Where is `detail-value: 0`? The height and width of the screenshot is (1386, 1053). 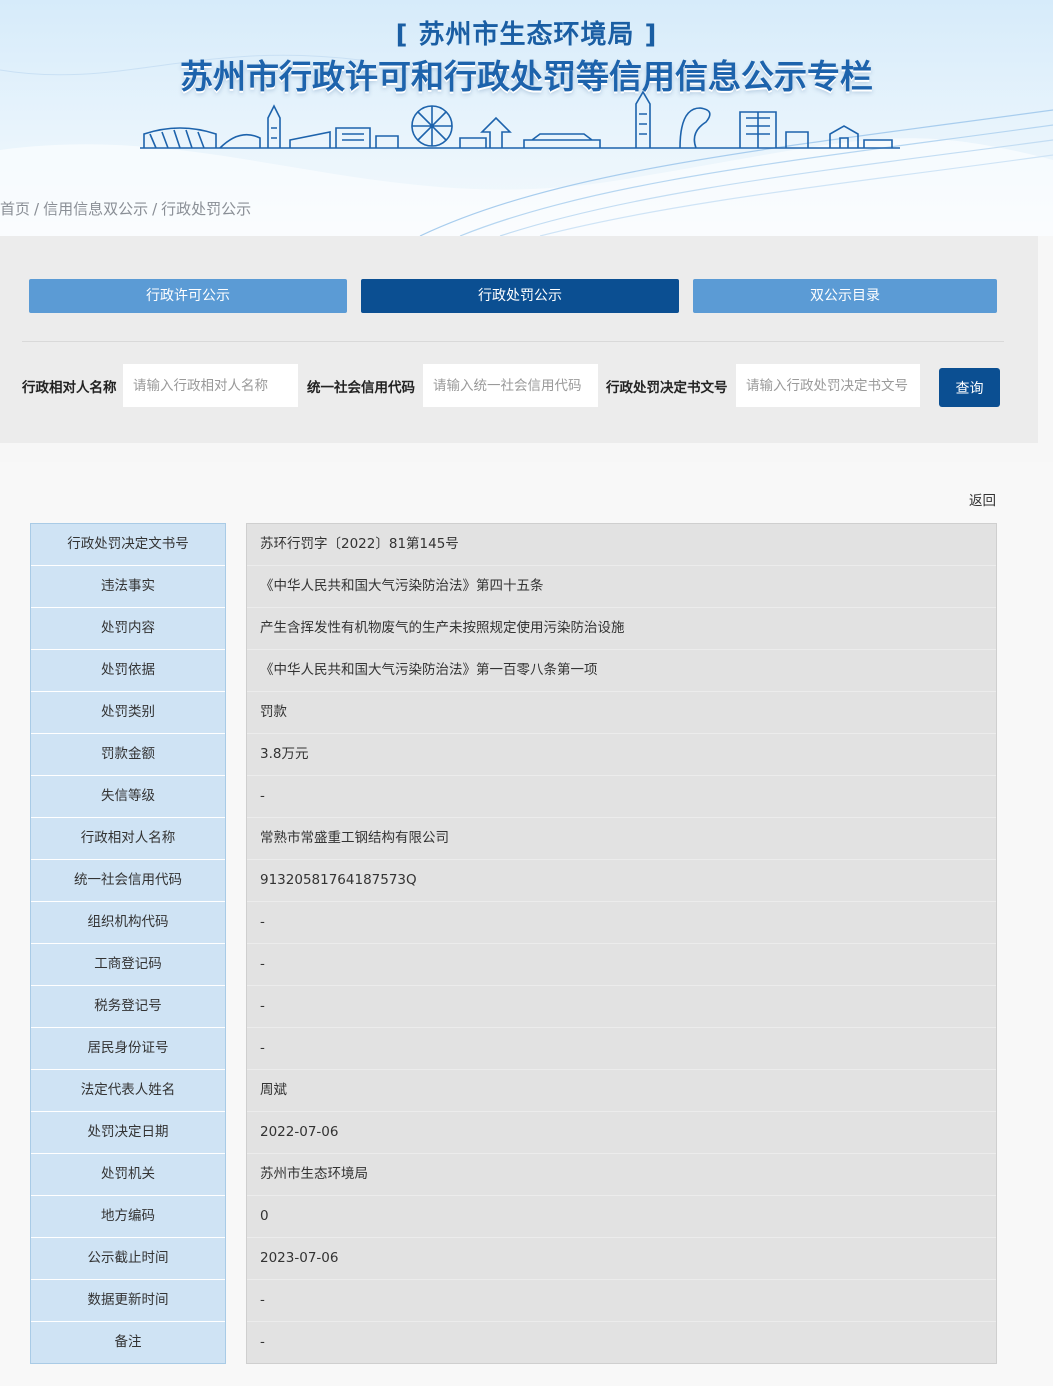
detail-value: 0 is located at coordinates (621, 1217).